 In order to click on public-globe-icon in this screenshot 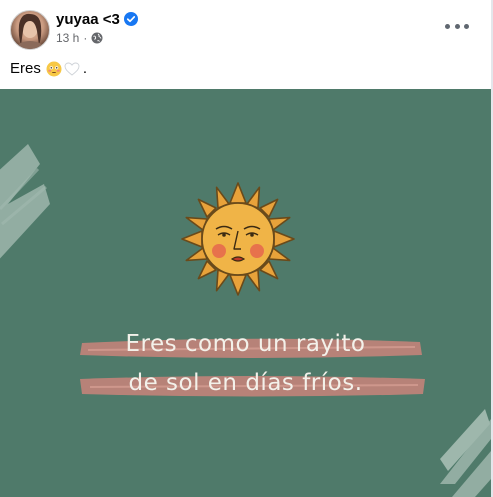, I will do `click(97, 38)`.